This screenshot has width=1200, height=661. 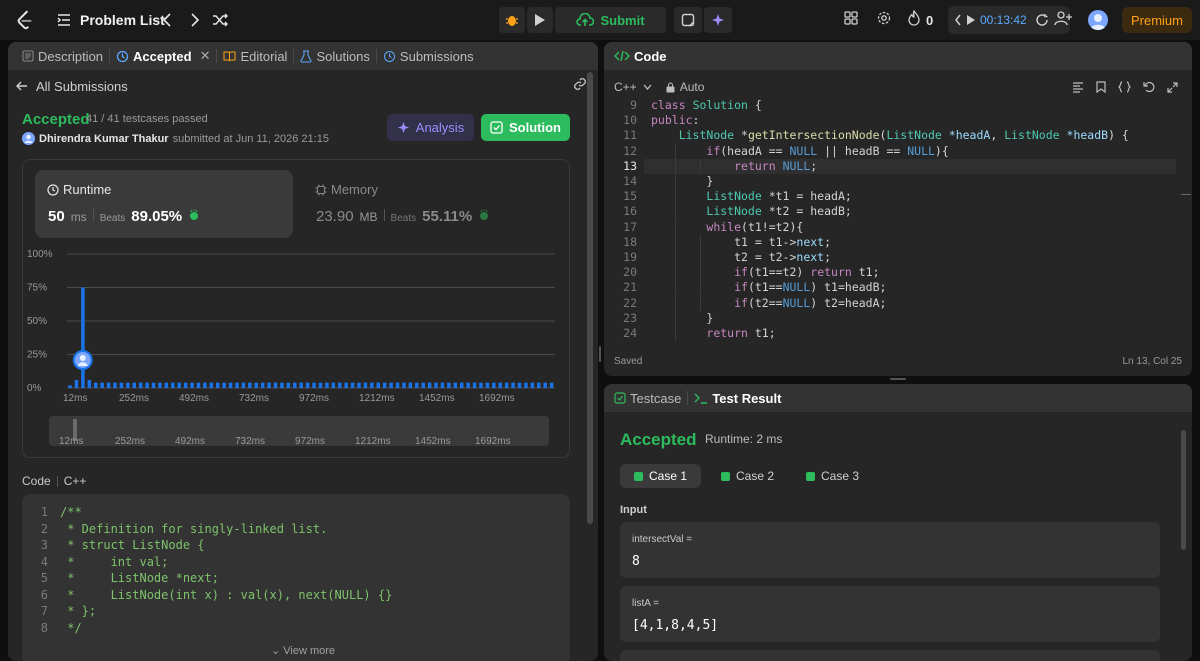 I want to click on line-text: if(headA == NULL || headB == NULL){, so click(x=827, y=150).